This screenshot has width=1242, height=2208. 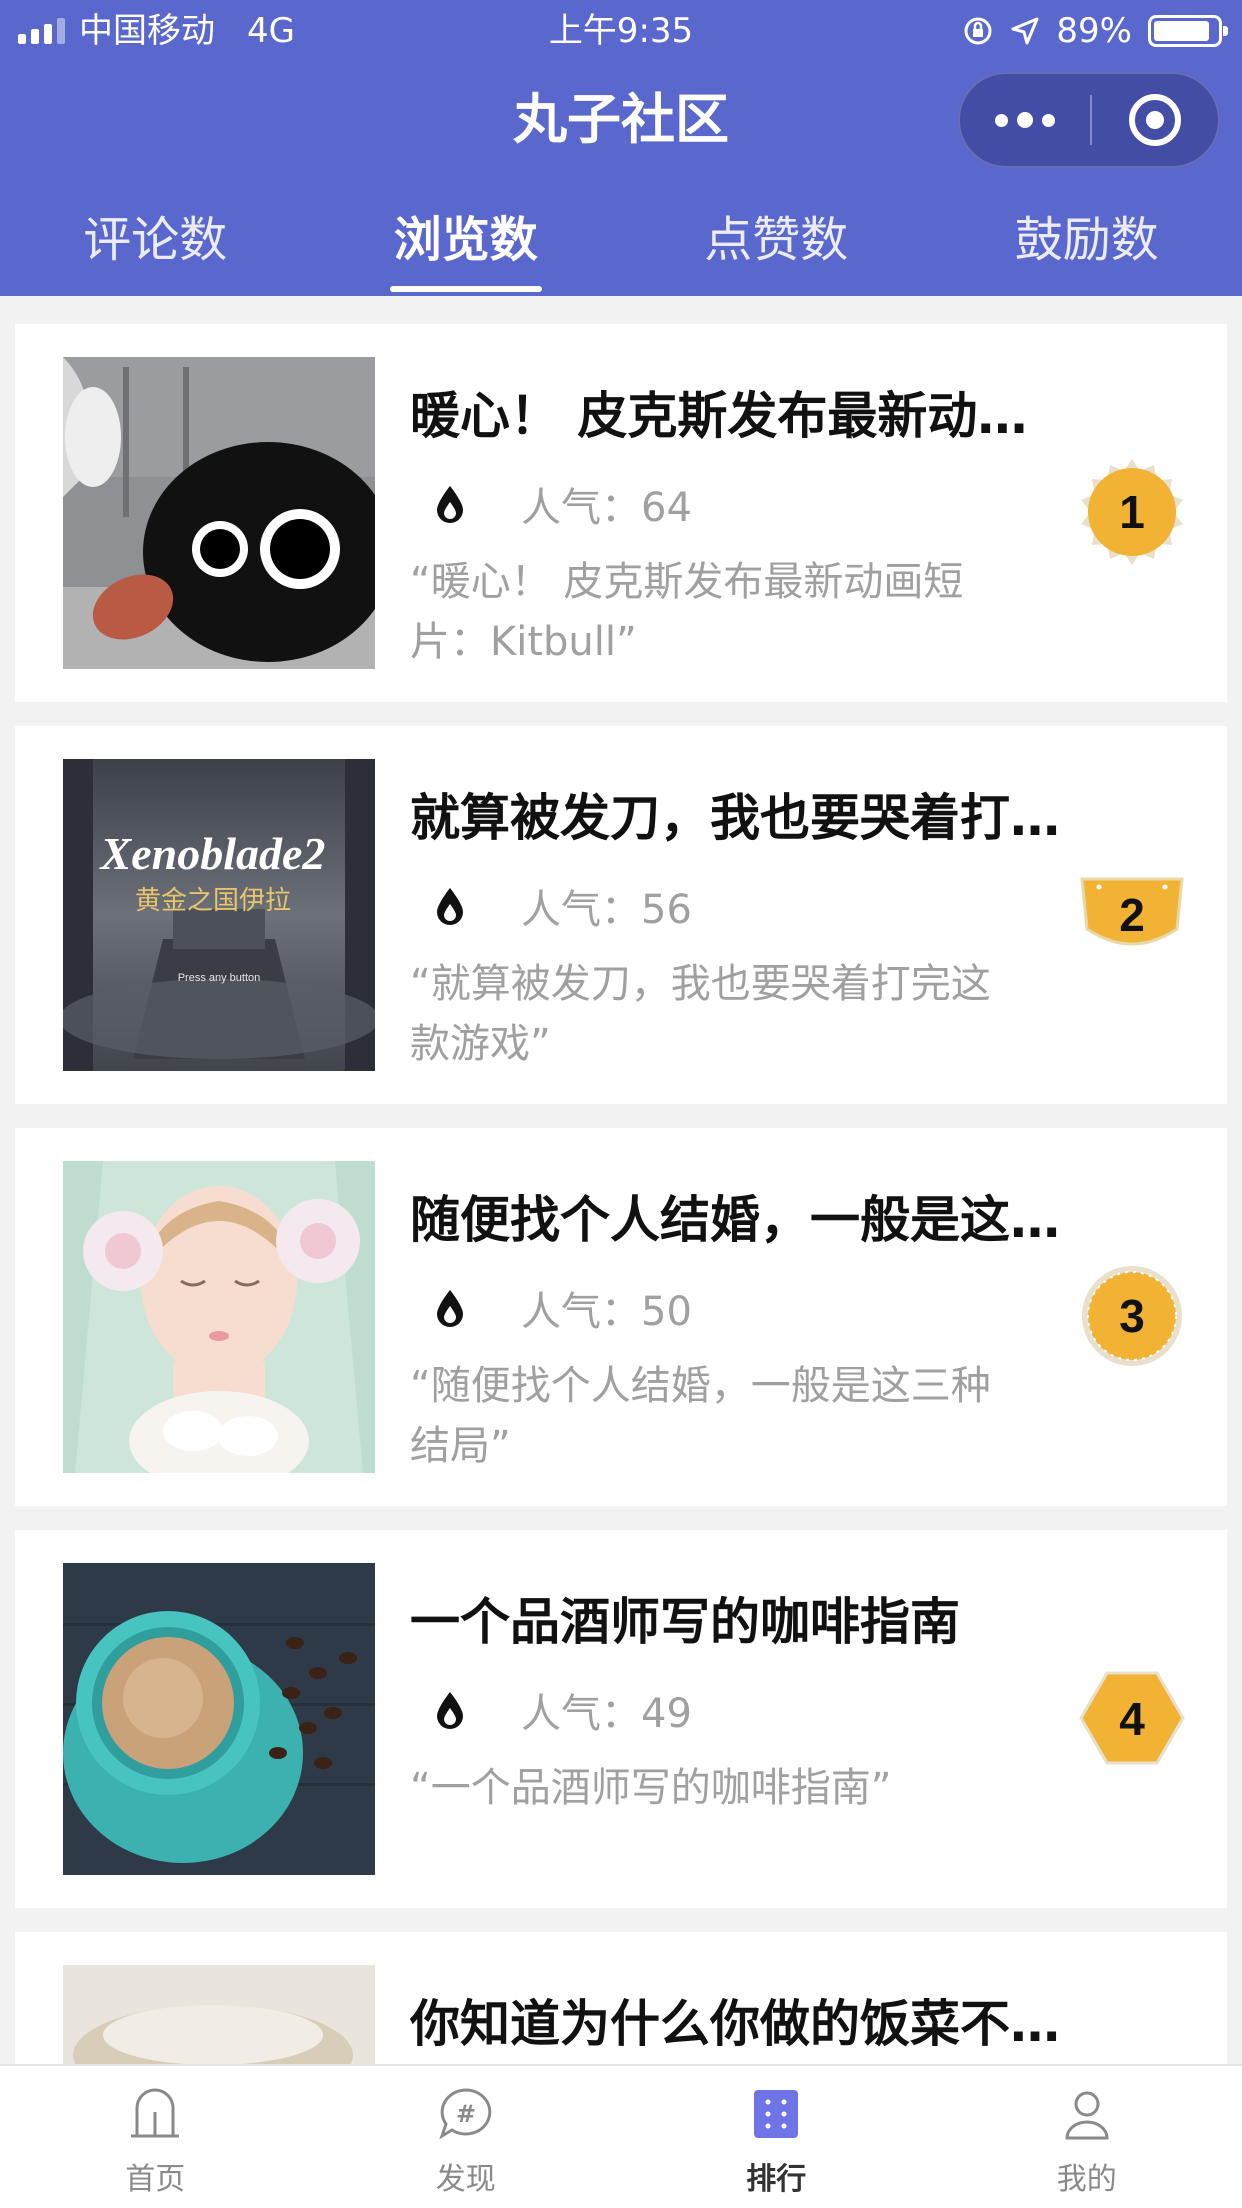 What do you see at coordinates (606, 910) in the screenshot?
I see `popularity-count: 人气：56` at bounding box center [606, 910].